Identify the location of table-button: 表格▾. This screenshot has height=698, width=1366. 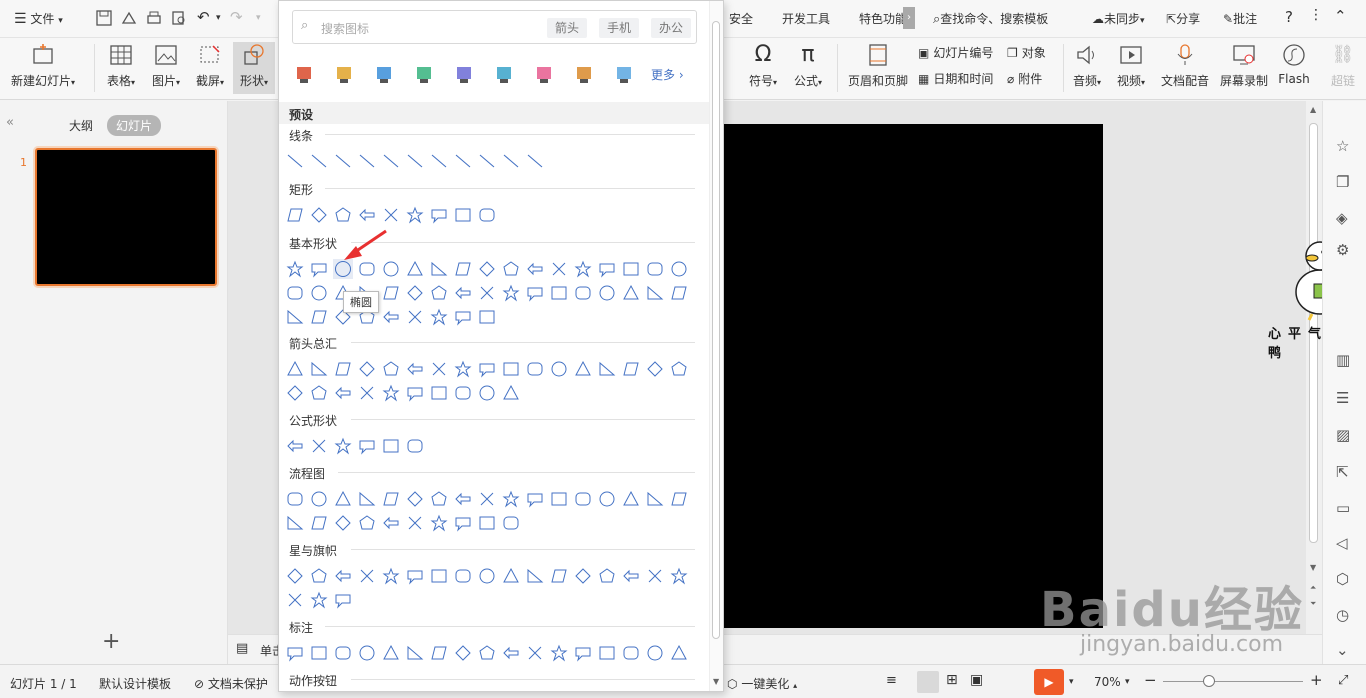
(121, 65).